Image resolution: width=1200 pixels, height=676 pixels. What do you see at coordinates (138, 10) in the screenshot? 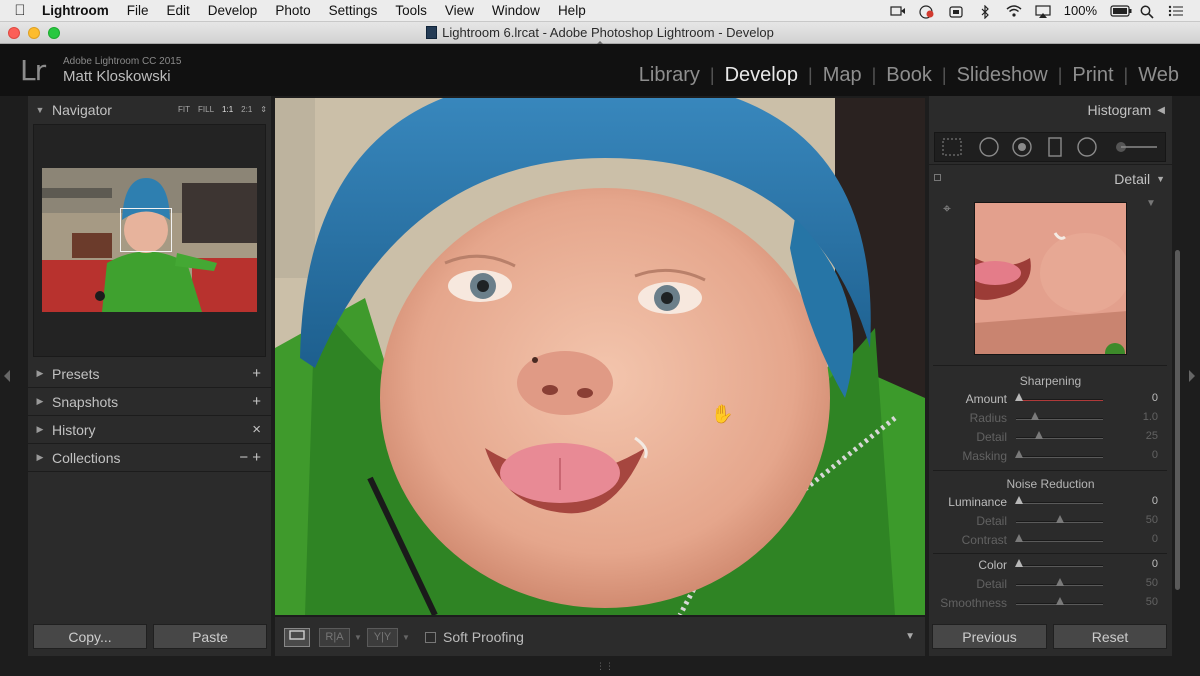
I see `menu-file: File` at bounding box center [138, 10].